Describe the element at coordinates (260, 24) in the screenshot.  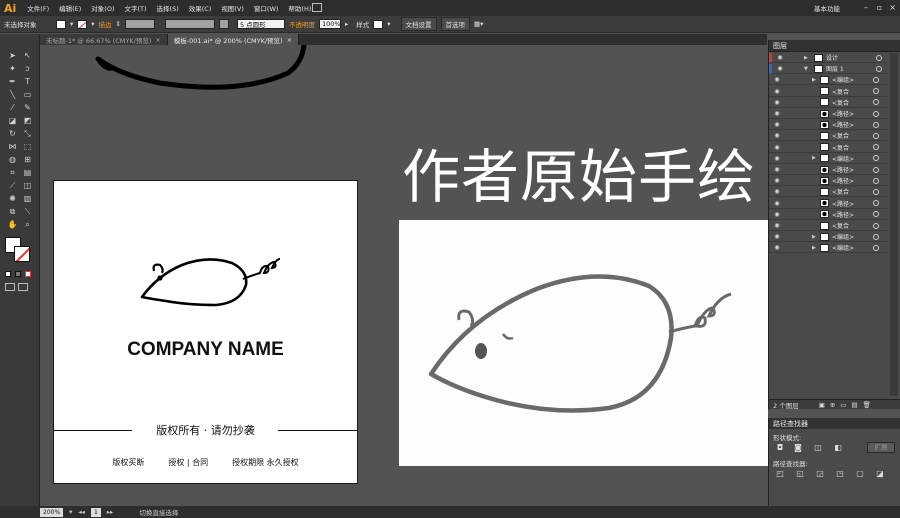
I see `brush-dropdown: 5 点圆形` at that location.